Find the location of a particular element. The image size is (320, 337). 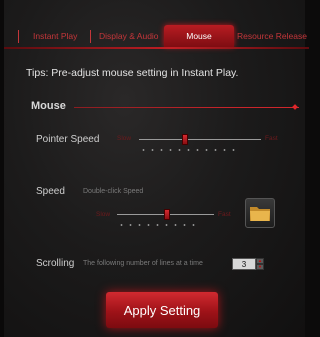

folder-icon is located at coordinates (260, 214).